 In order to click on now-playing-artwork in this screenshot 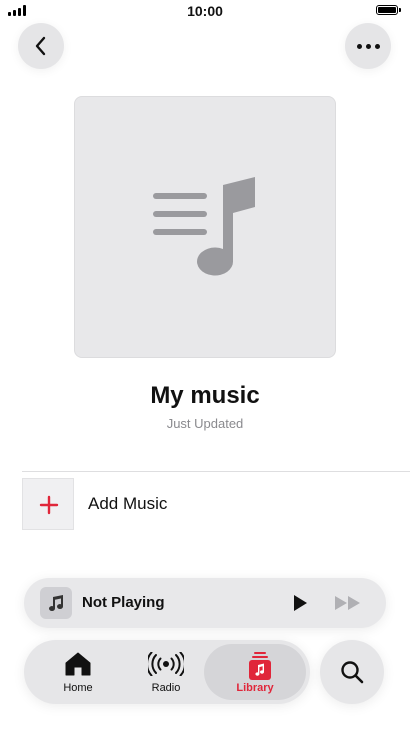, I will do `click(56, 603)`.